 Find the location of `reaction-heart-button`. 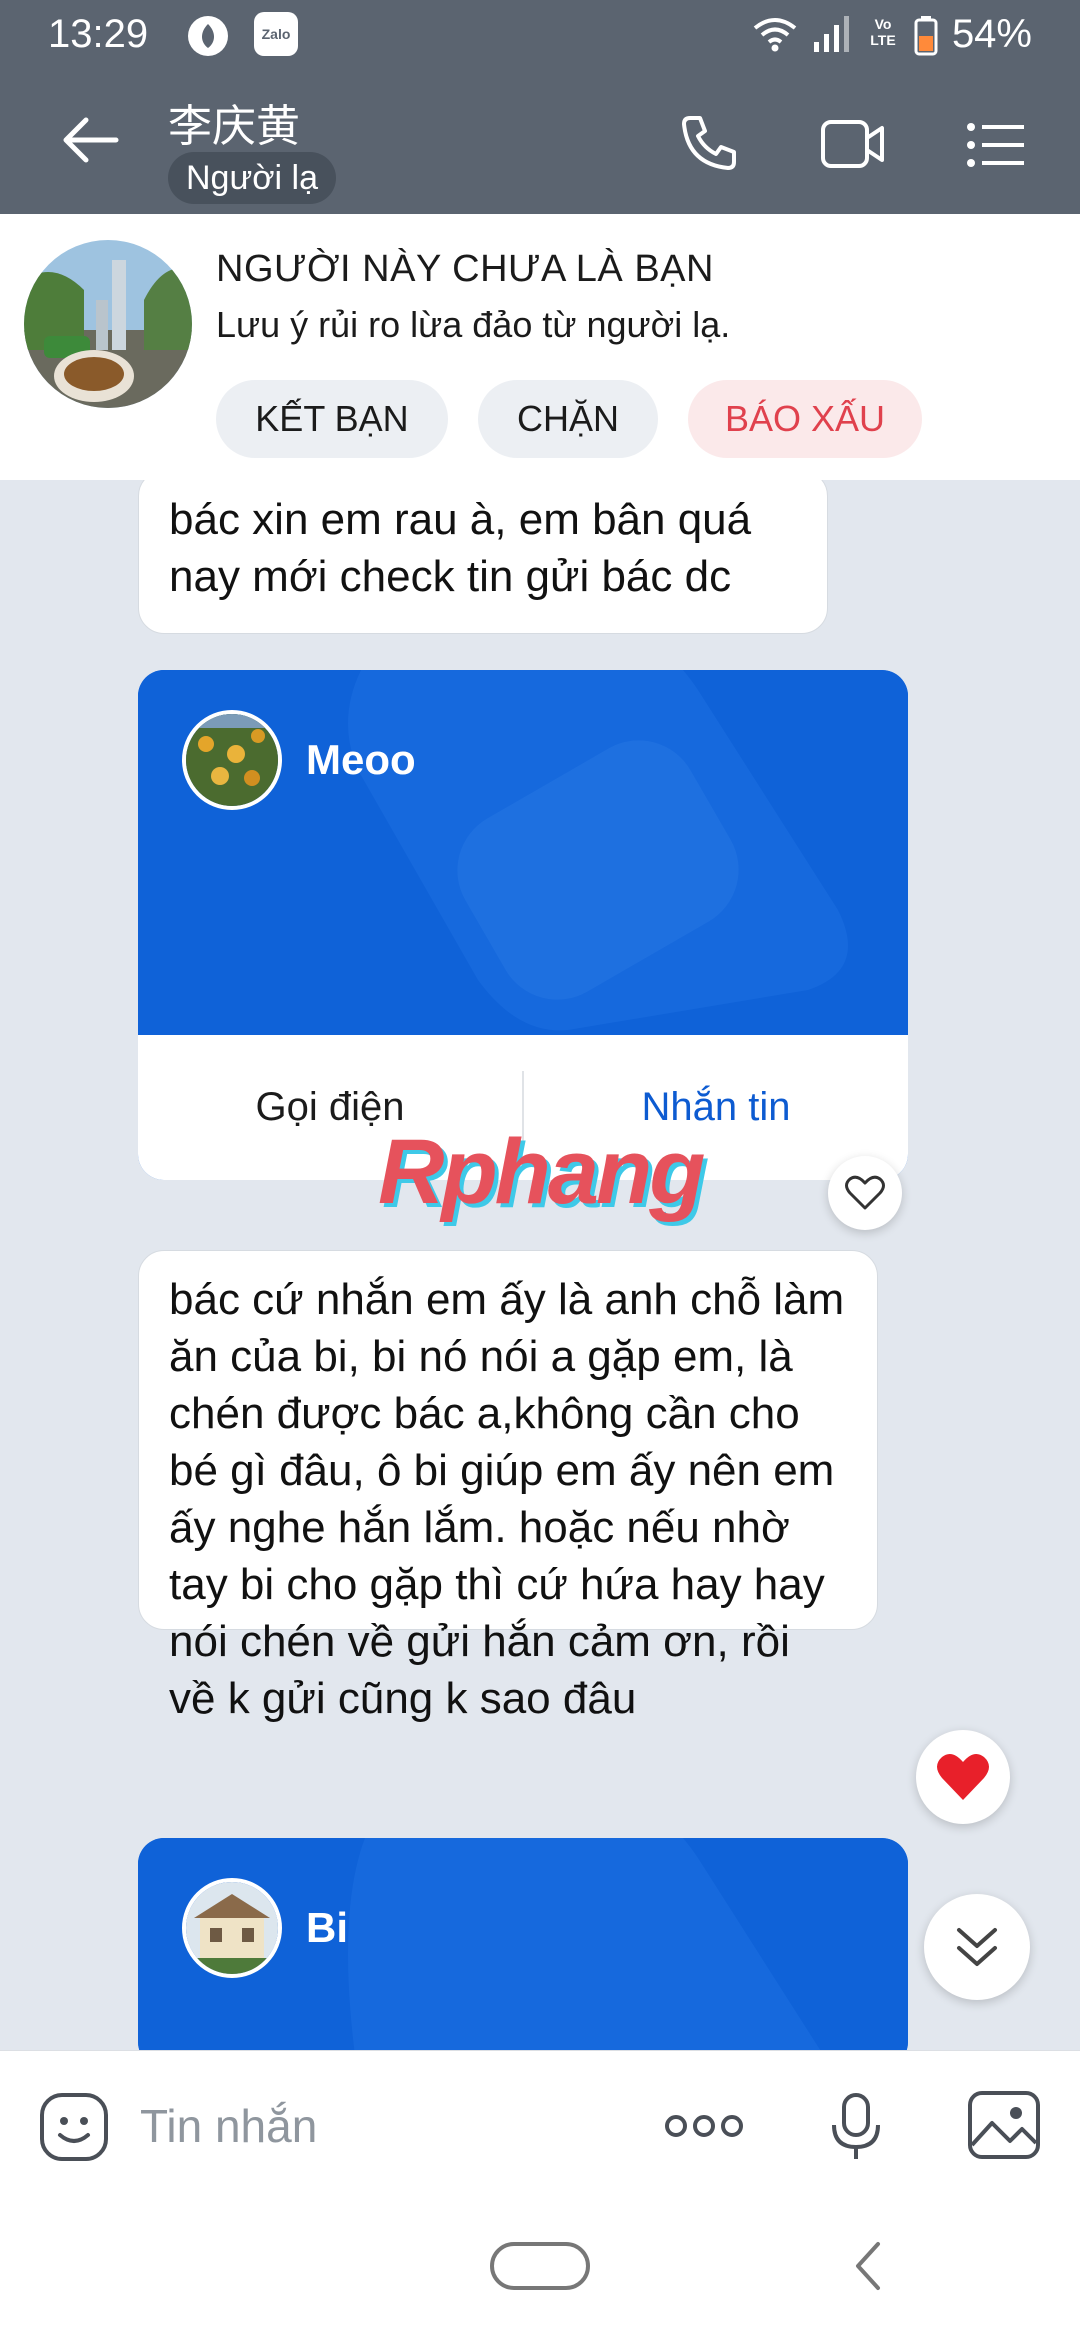

reaction-heart-button is located at coordinates (963, 1777).